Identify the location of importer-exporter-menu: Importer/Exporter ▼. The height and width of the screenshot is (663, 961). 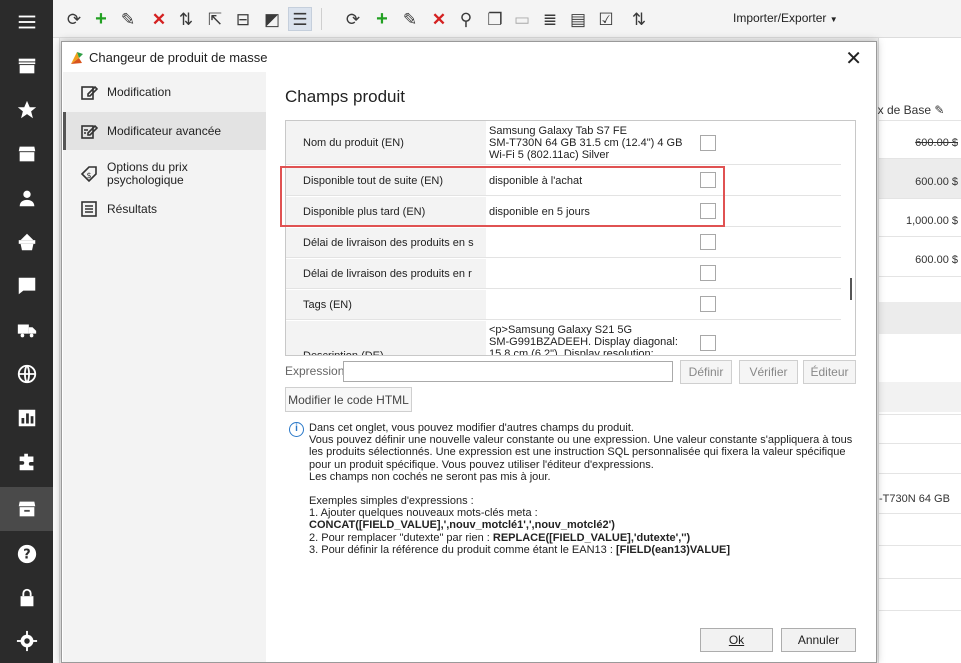
(785, 18).